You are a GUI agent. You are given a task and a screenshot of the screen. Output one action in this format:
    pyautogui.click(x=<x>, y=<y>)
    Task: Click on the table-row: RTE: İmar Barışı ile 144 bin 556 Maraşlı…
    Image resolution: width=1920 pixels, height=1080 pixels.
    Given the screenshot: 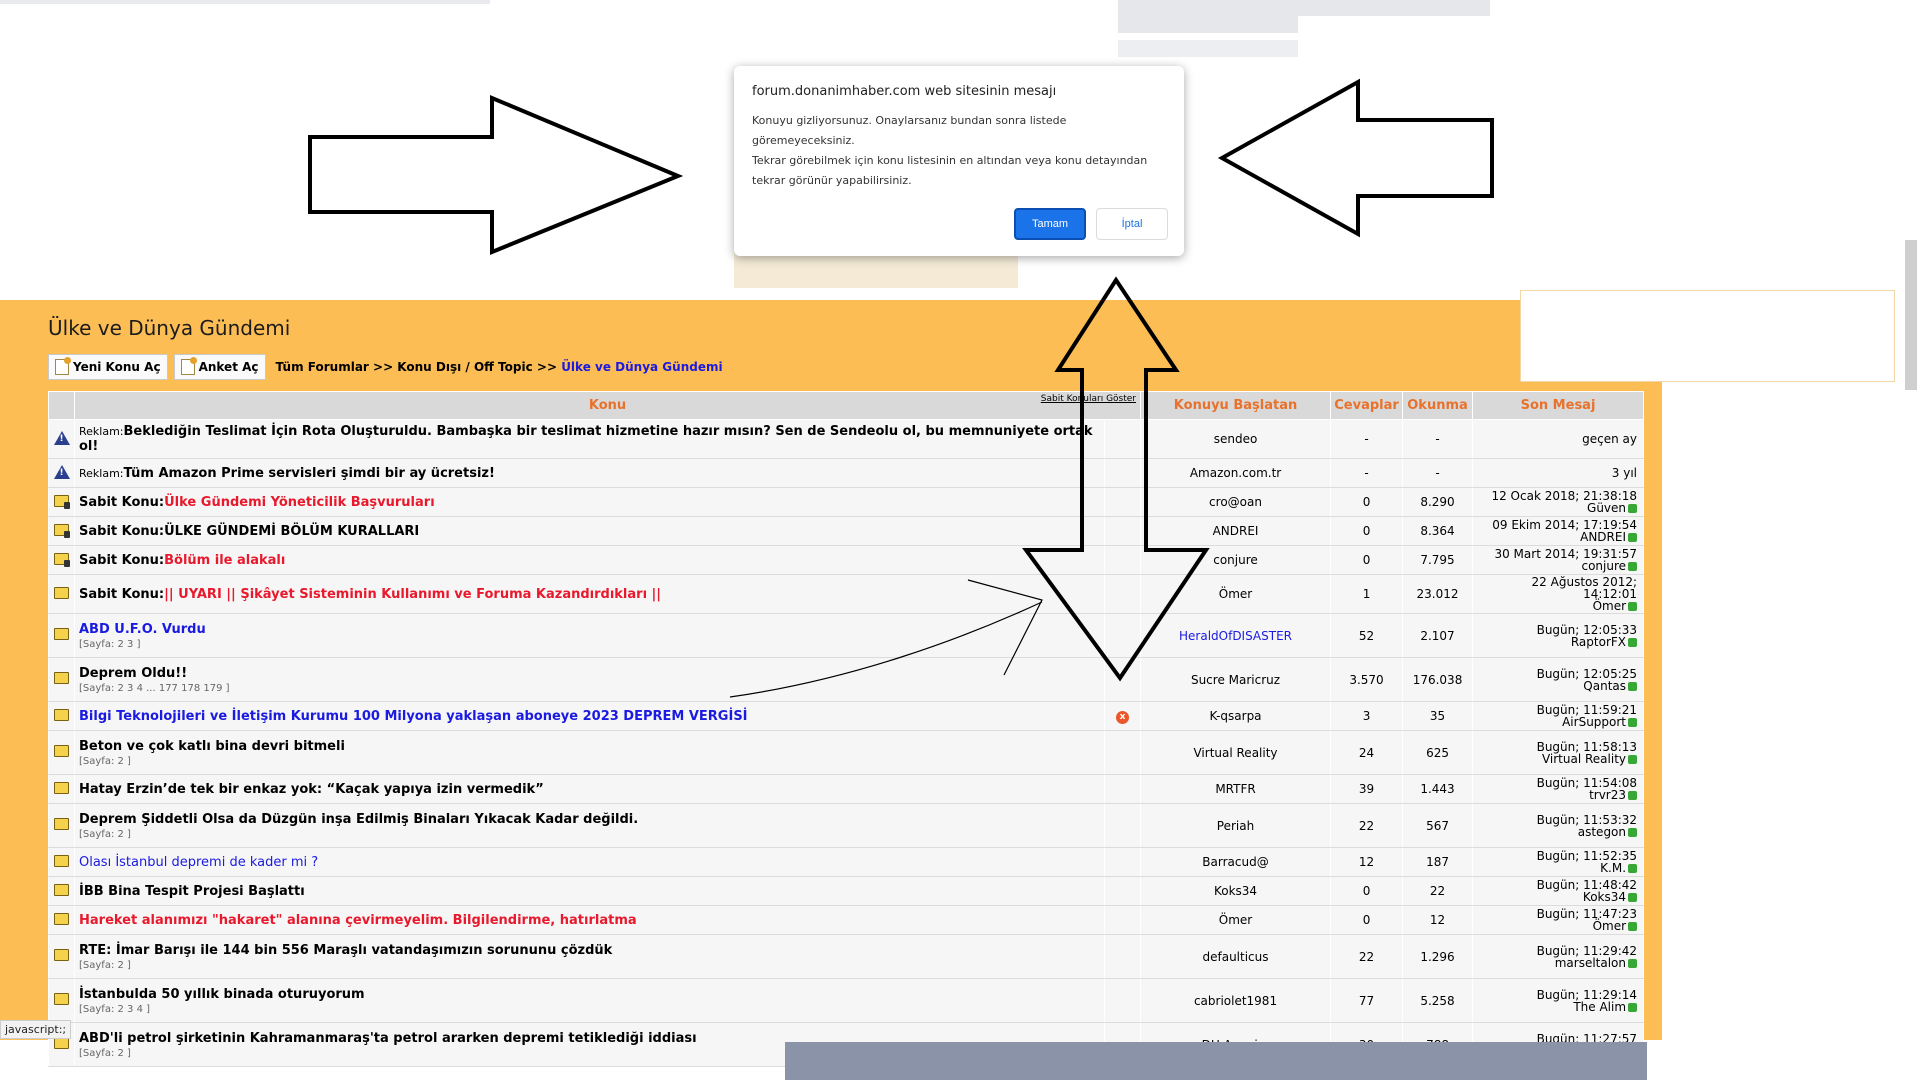 What is the action you would take?
    pyautogui.click(x=846, y=956)
    